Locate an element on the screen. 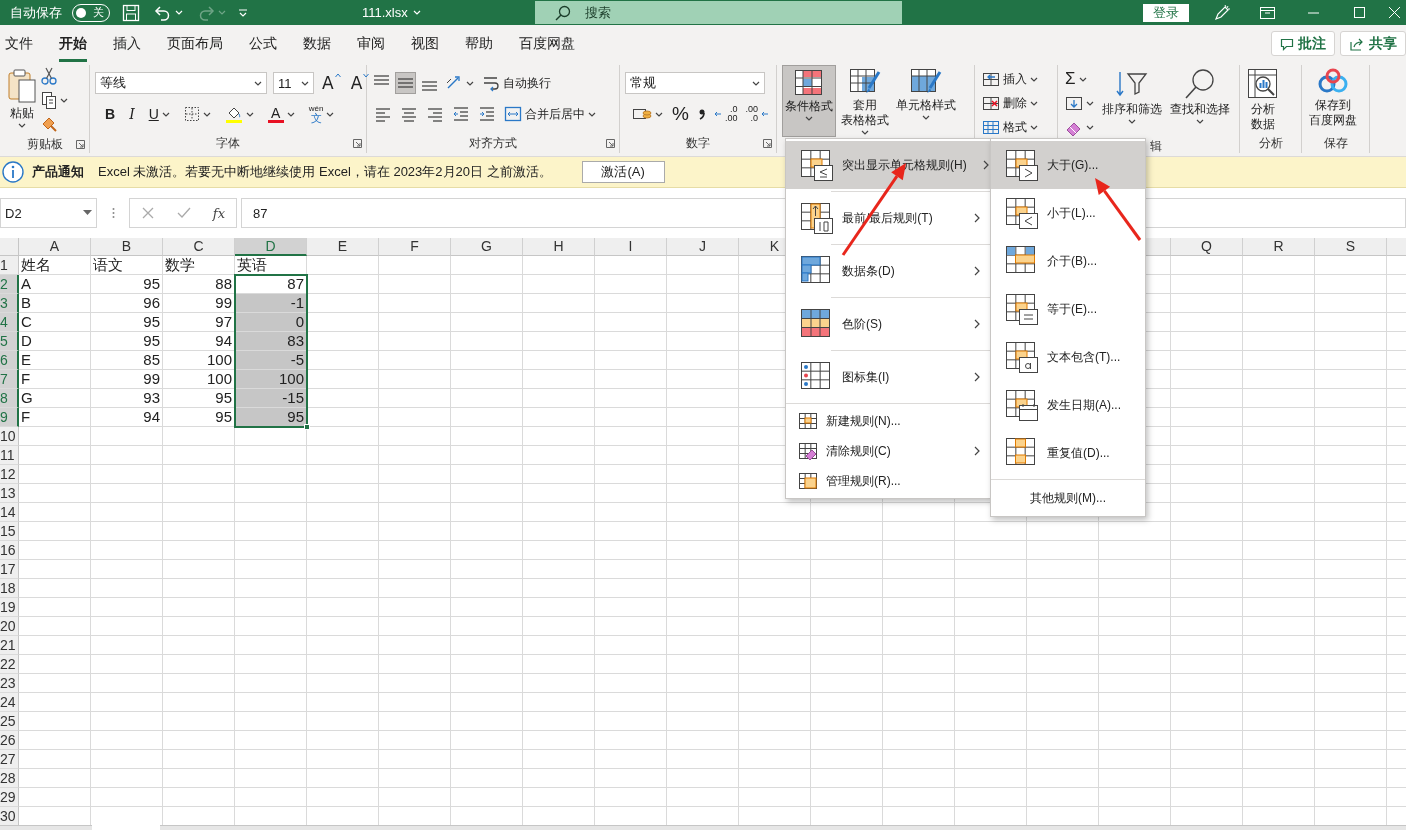 The height and width of the screenshot is (830, 1406). row-header: 13 is located at coordinates (9, 493).